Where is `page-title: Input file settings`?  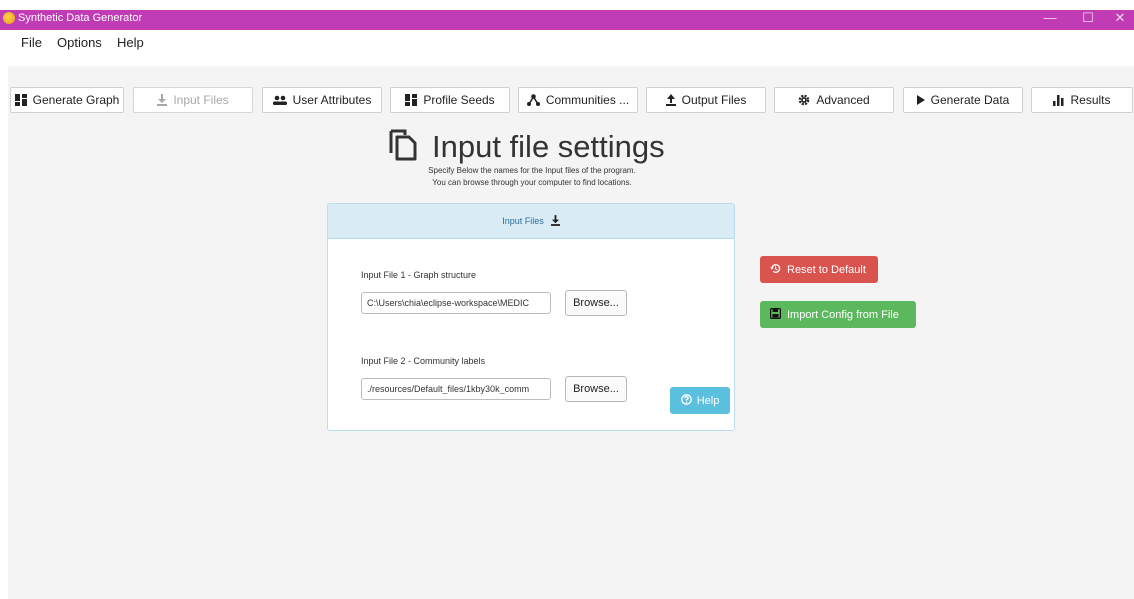 page-title: Input file settings is located at coordinates (548, 146).